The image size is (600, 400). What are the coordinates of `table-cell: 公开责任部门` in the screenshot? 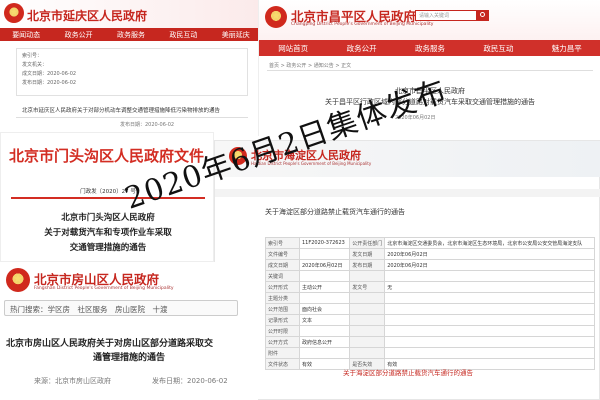 It's located at (367, 243).